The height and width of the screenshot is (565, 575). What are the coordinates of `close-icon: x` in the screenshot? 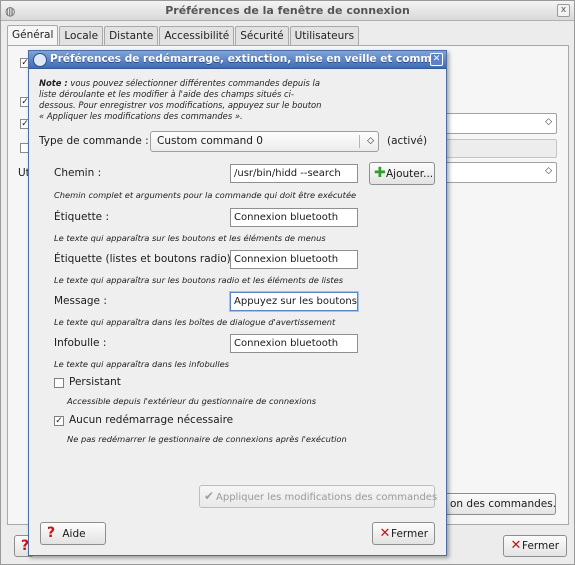 It's located at (563, 10).